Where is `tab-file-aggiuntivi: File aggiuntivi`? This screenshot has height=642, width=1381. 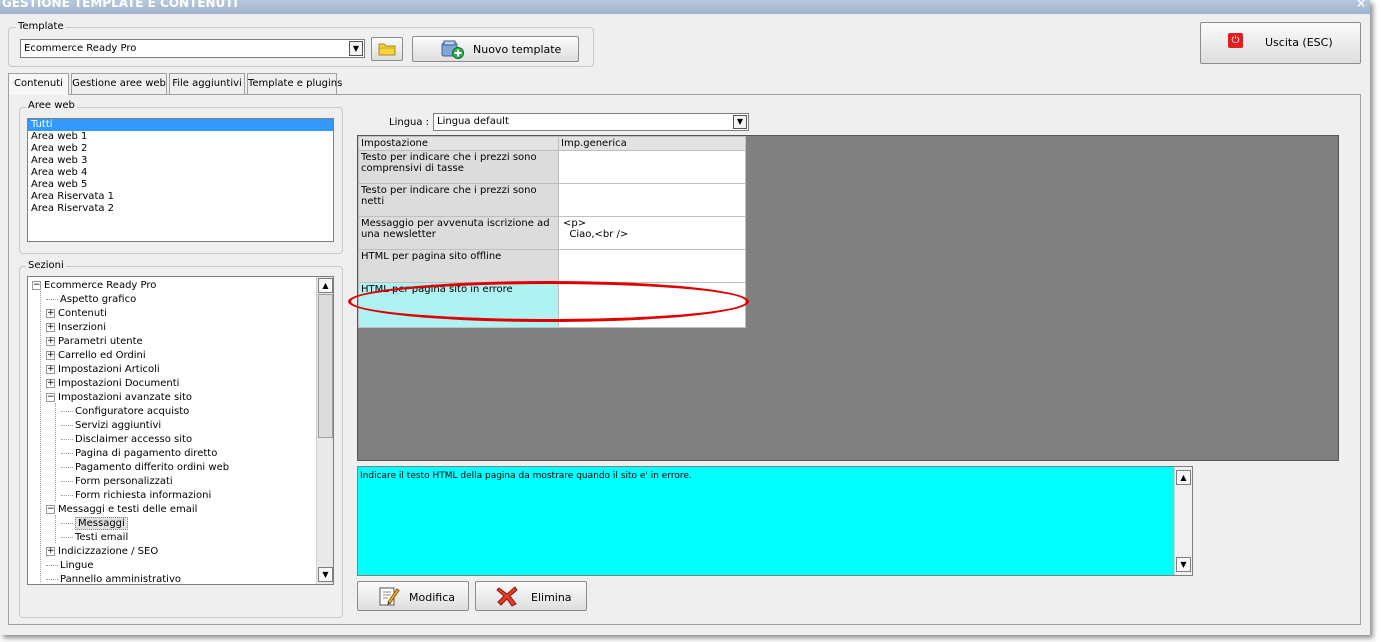 tab-file-aggiuntivi: File aggiuntivi is located at coordinates (207, 83).